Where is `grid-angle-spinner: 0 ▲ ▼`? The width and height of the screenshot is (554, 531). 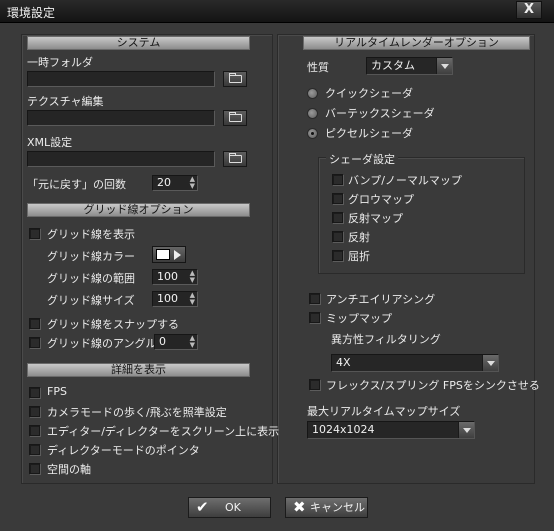
grid-angle-spinner: 0 ▲ ▼ is located at coordinates (176, 342).